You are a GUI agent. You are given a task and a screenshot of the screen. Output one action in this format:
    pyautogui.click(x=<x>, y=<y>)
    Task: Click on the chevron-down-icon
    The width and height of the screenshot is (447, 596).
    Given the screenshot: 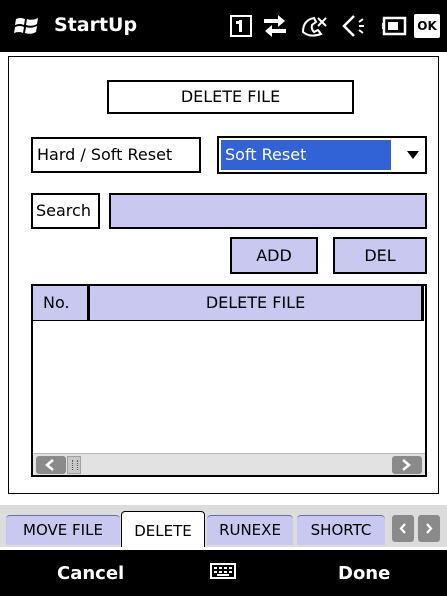 What is the action you would take?
    pyautogui.click(x=413, y=155)
    